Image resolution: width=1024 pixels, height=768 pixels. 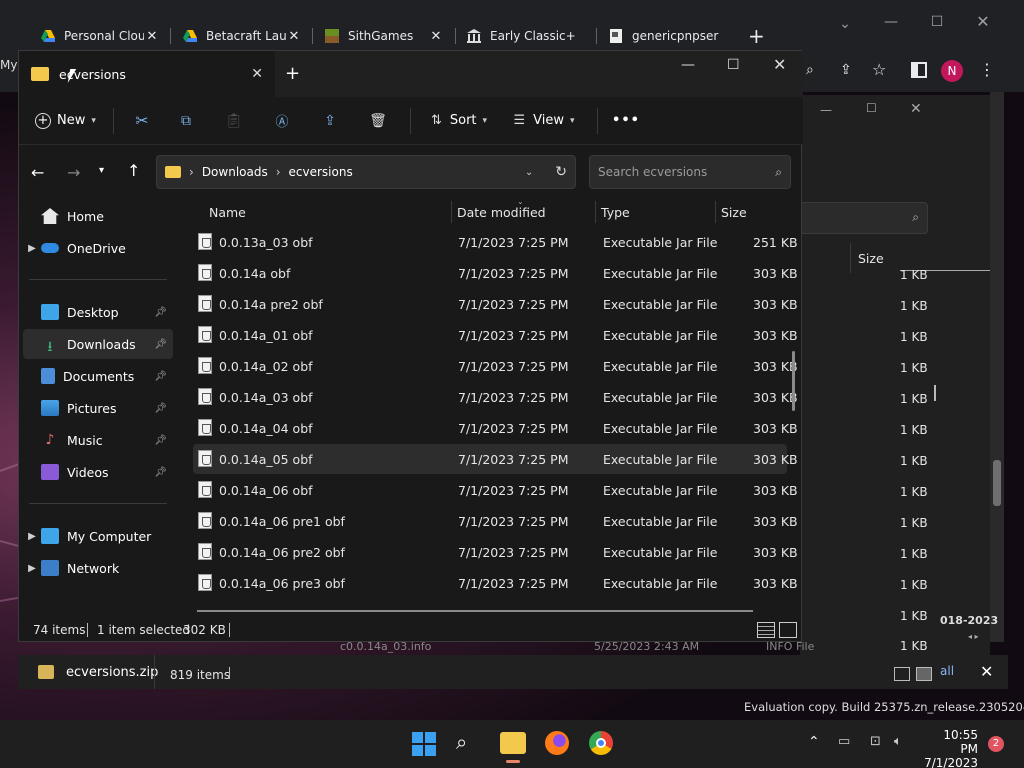 What do you see at coordinates (526, 36) in the screenshot?
I see `browser-tab: Early Classic+` at bounding box center [526, 36].